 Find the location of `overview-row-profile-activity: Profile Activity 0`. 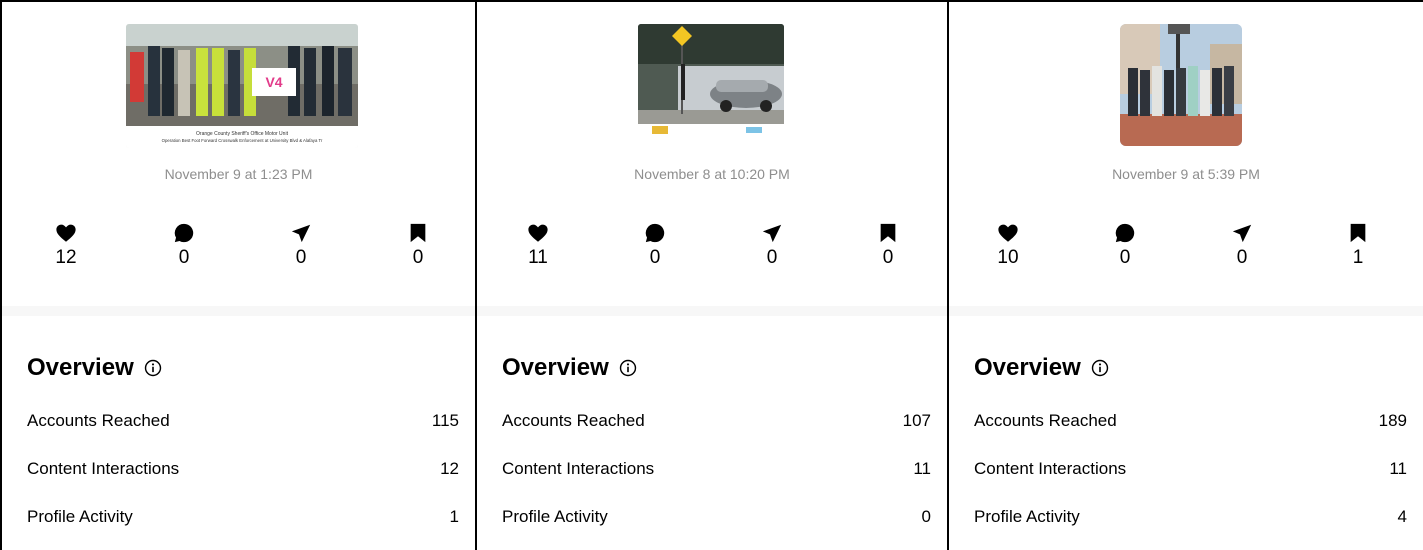

overview-row-profile-activity: Profile Activity 0 is located at coordinates (716, 517).